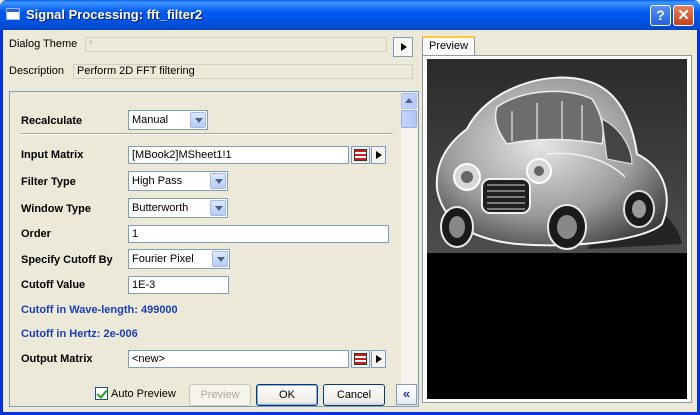 The height and width of the screenshot is (415, 700). I want to click on output-matrix-menu, so click(378, 359).